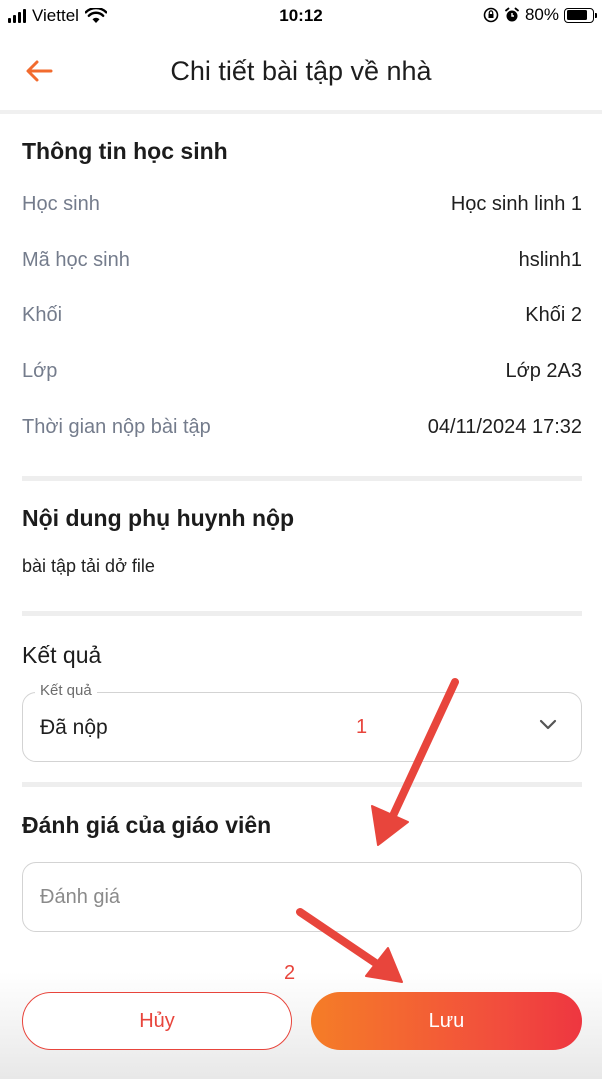 The height and width of the screenshot is (1079, 602). Describe the element at coordinates (158, 518) in the screenshot. I see `parent-submission-title: Nội dung phụ huynh nộp` at that location.